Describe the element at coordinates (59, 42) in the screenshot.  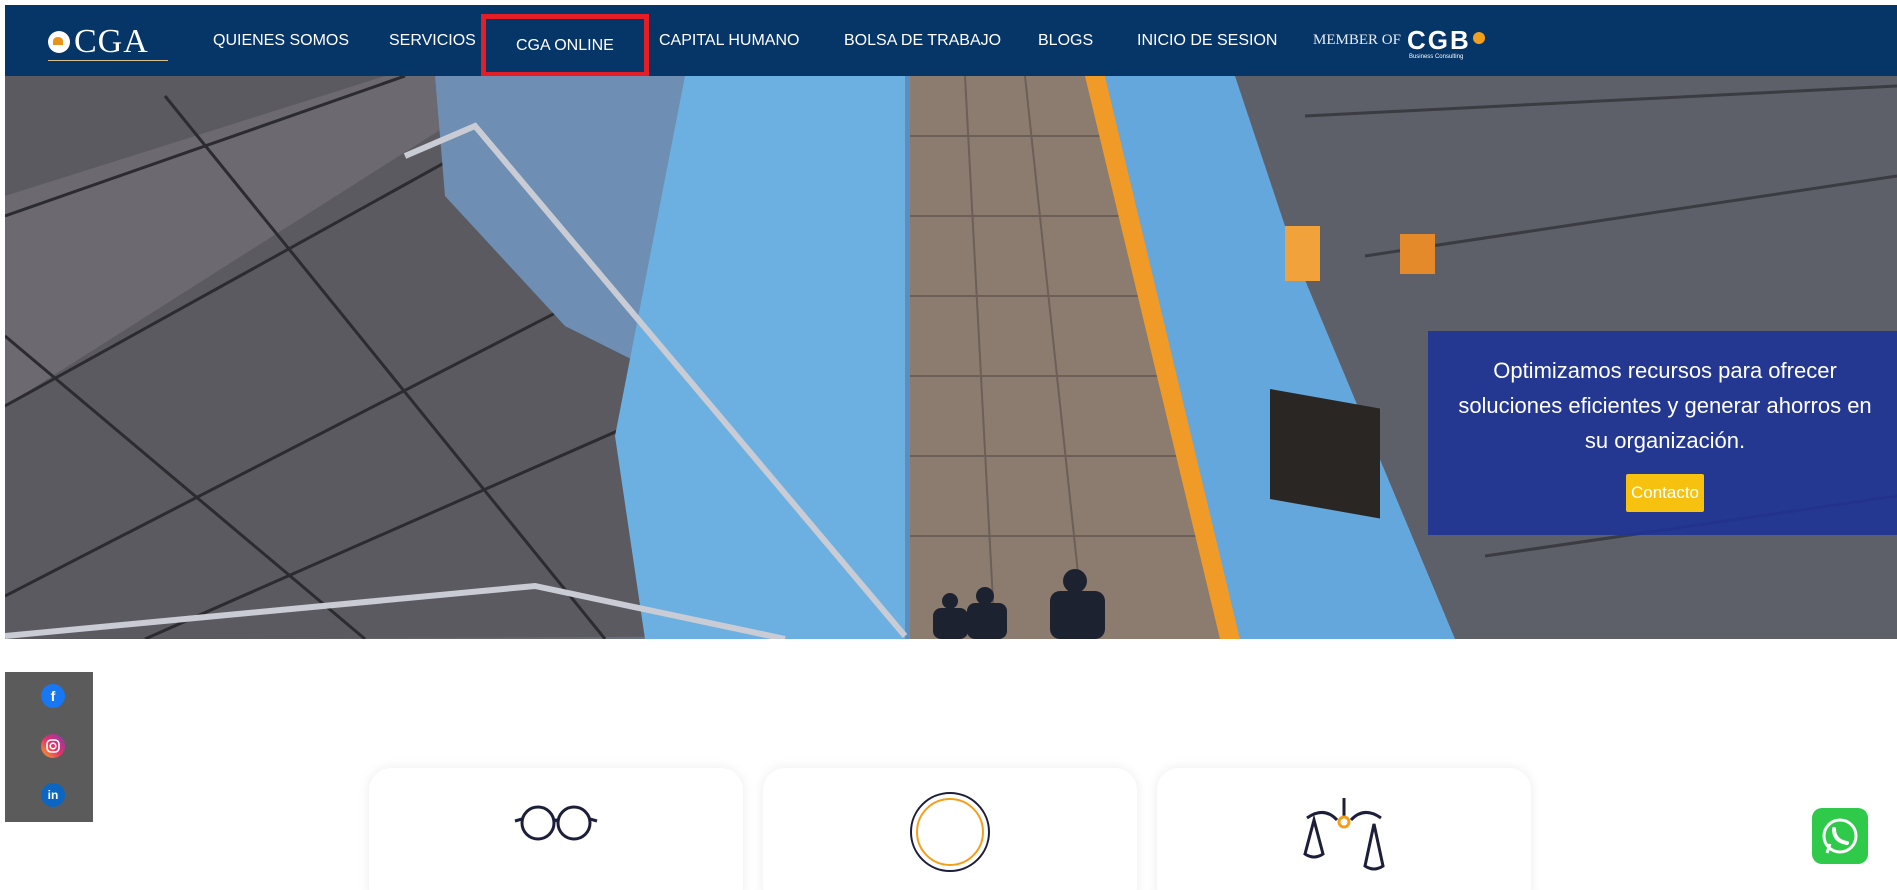
I see `logo-mark-icon` at that location.